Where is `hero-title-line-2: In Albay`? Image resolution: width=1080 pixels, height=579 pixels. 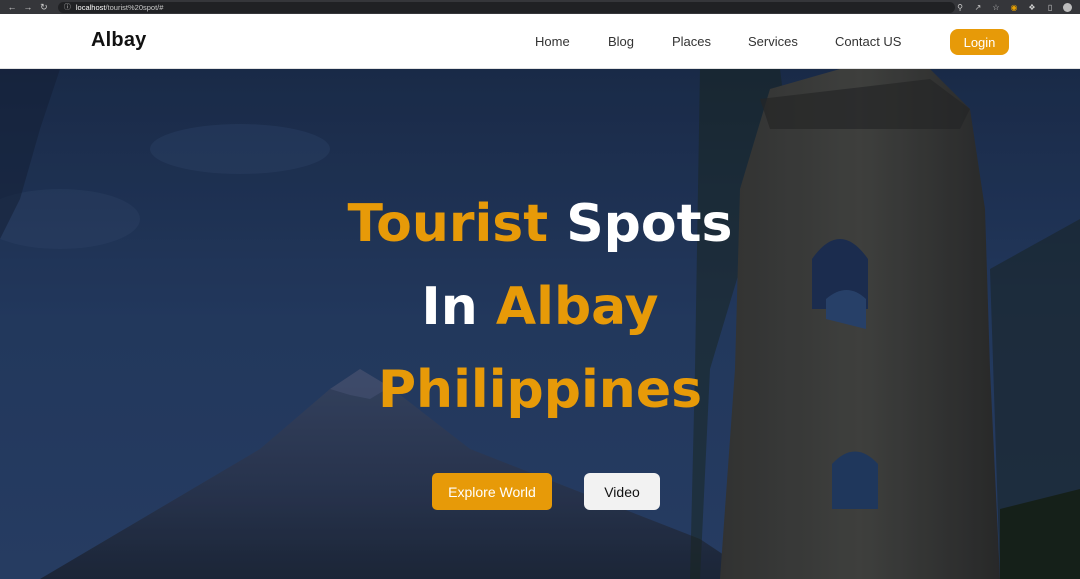
hero-title-line-2: In Albay is located at coordinates (540, 307).